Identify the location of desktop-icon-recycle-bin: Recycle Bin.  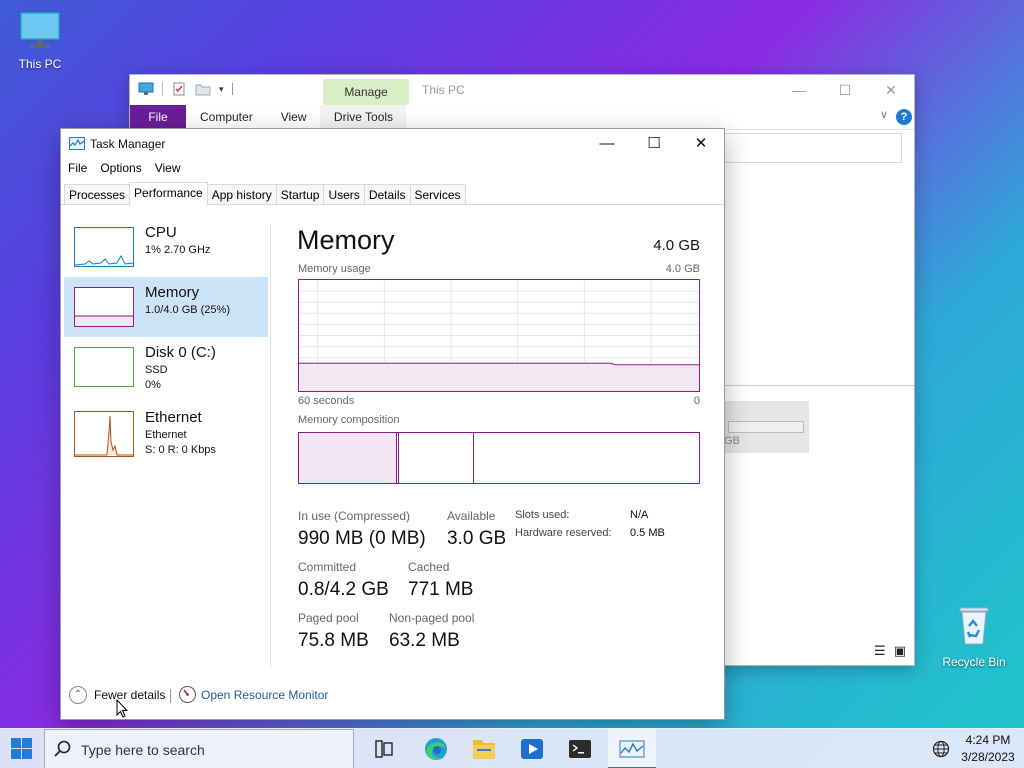
(974, 636).